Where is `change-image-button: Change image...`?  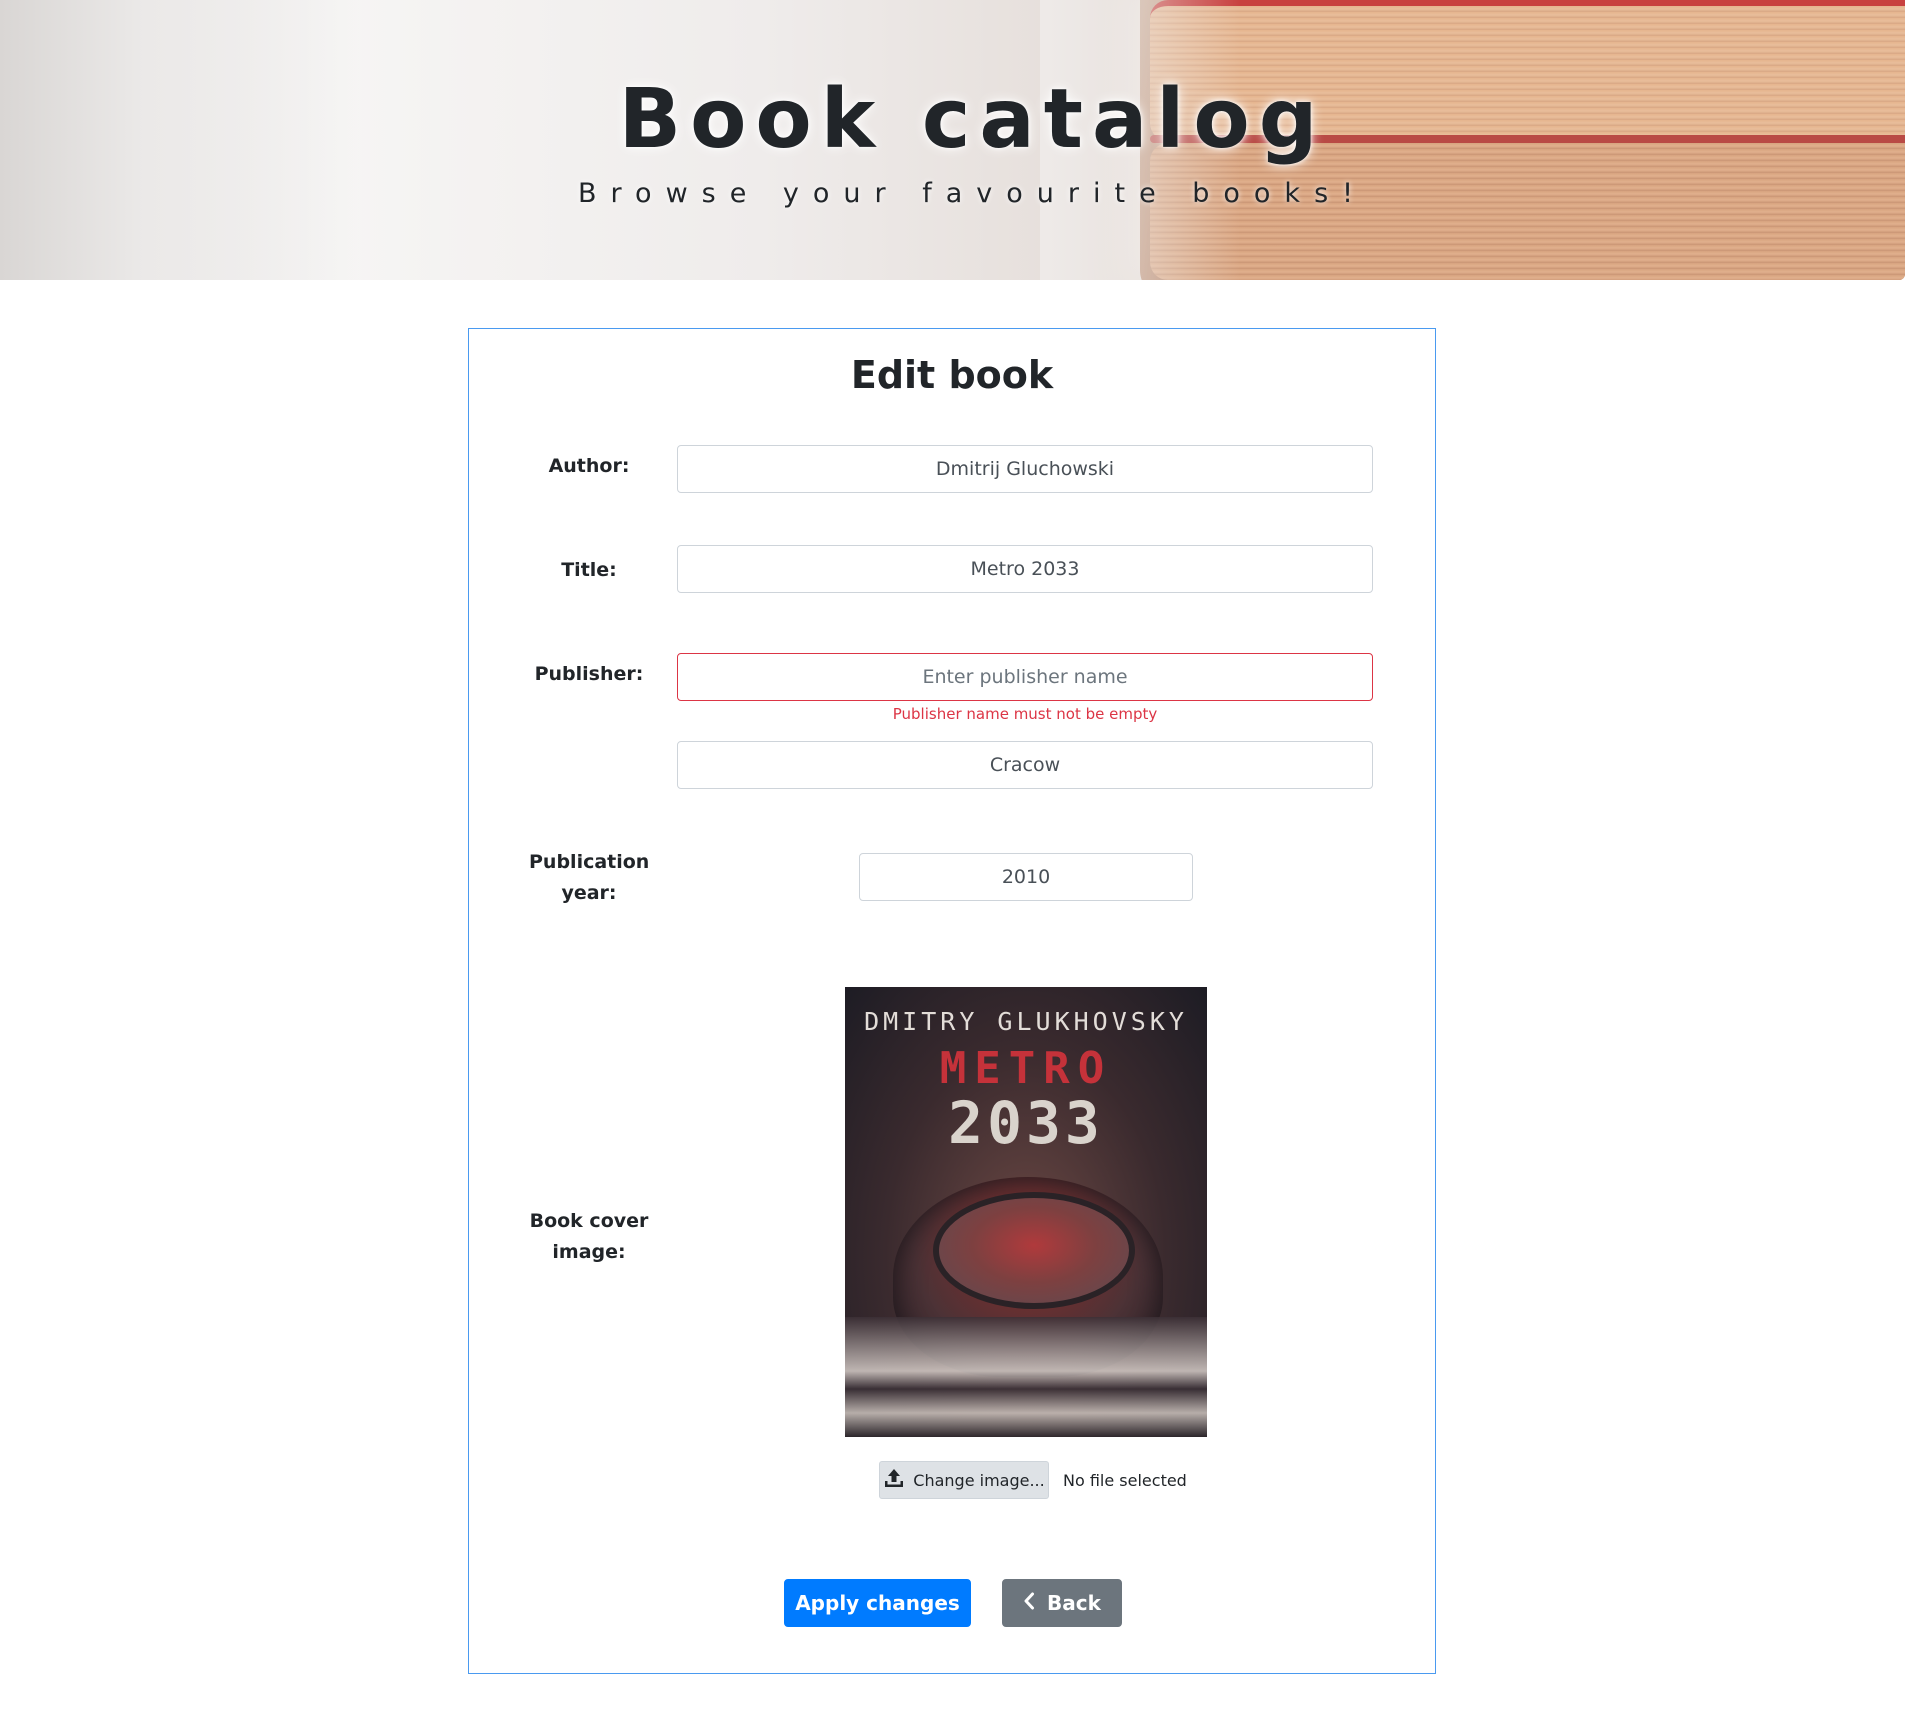 change-image-button: Change image... is located at coordinates (964, 1480).